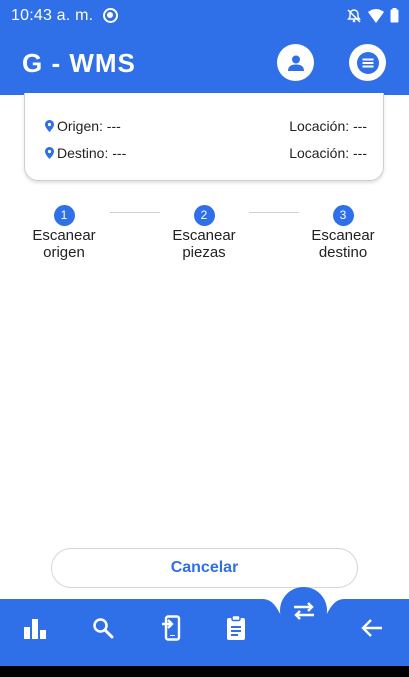 Image resolution: width=409 pixels, height=677 pixels. Describe the element at coordinates (204, 568) in the screenshot. I see `cancel-button: Cancelar` at that location.